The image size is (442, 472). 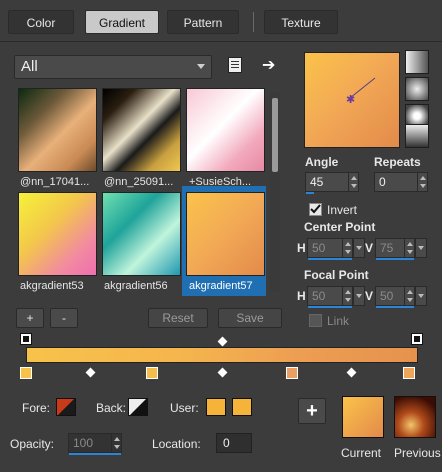 What do you see at coordinates (201, 66) in the screenshot?
I see `chevron-down-icon` at bounding box center [201, 66].